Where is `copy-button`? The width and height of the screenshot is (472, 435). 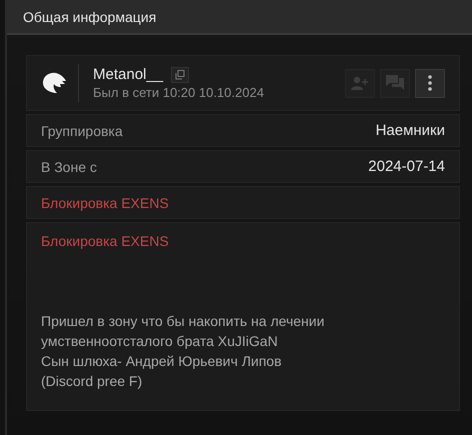
copy-button is located at coordinates (180, 74).